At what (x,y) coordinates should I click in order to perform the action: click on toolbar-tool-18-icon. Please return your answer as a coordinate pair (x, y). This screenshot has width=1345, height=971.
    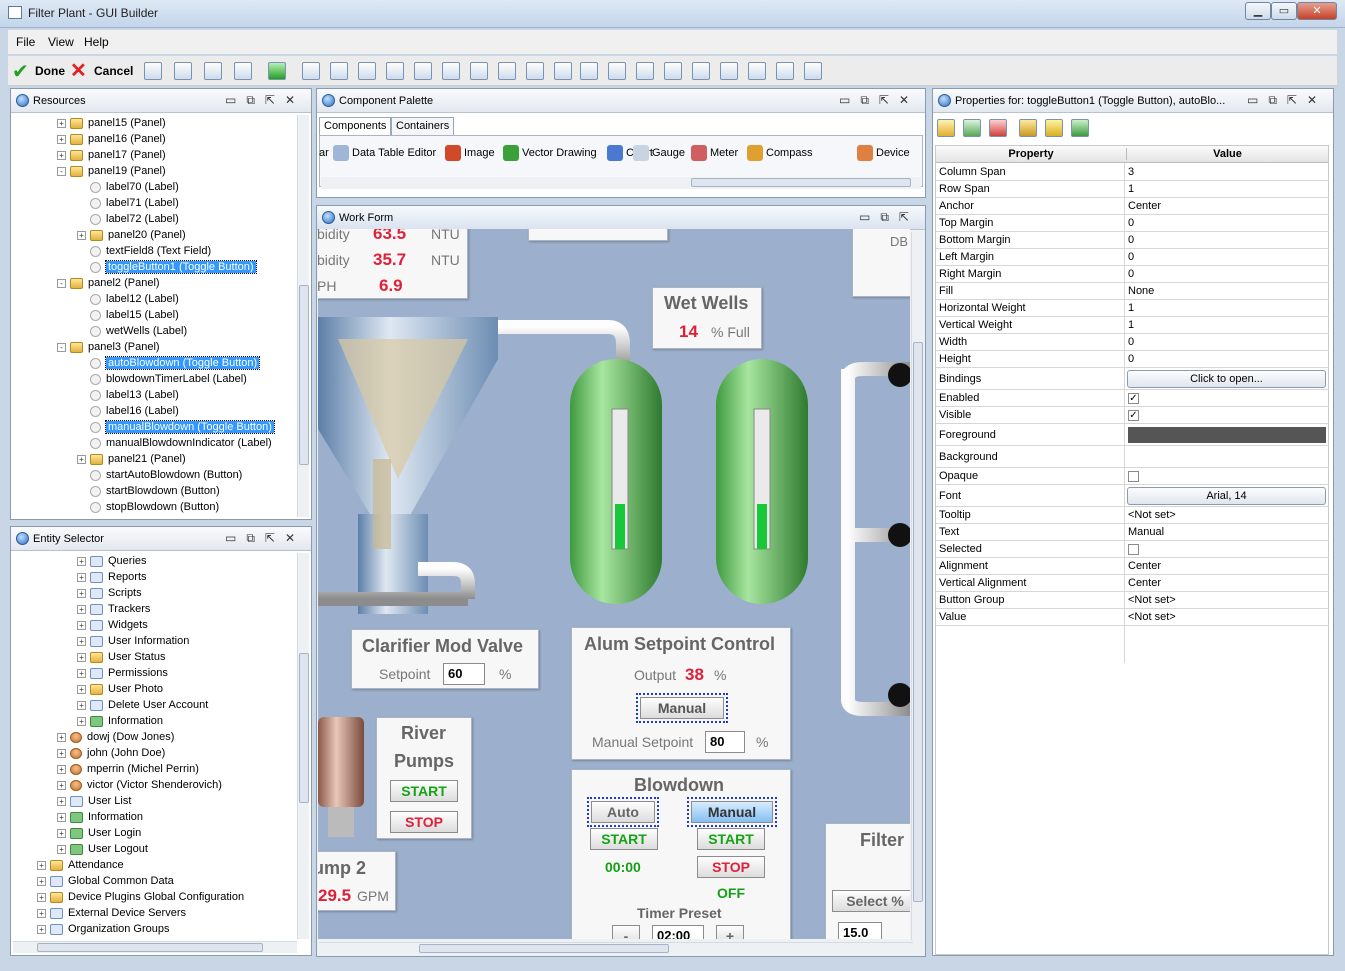
    Looking at the image, I should click on (673, 71).